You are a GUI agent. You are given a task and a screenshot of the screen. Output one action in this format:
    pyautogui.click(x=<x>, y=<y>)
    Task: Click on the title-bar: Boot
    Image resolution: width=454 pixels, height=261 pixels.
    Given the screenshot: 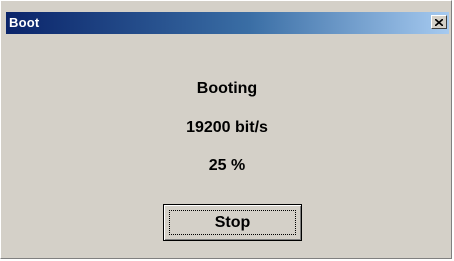 What is the action you would take?
    pyautogui.click(x=227, y=23)
    